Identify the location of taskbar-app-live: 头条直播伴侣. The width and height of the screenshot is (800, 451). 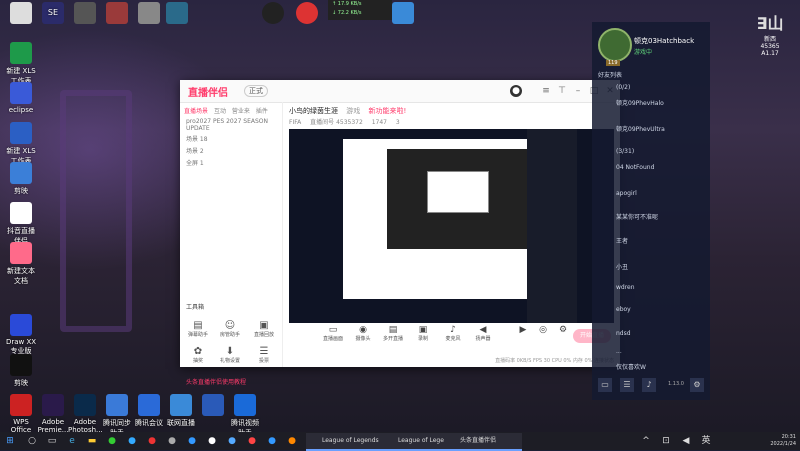
(483, 442).